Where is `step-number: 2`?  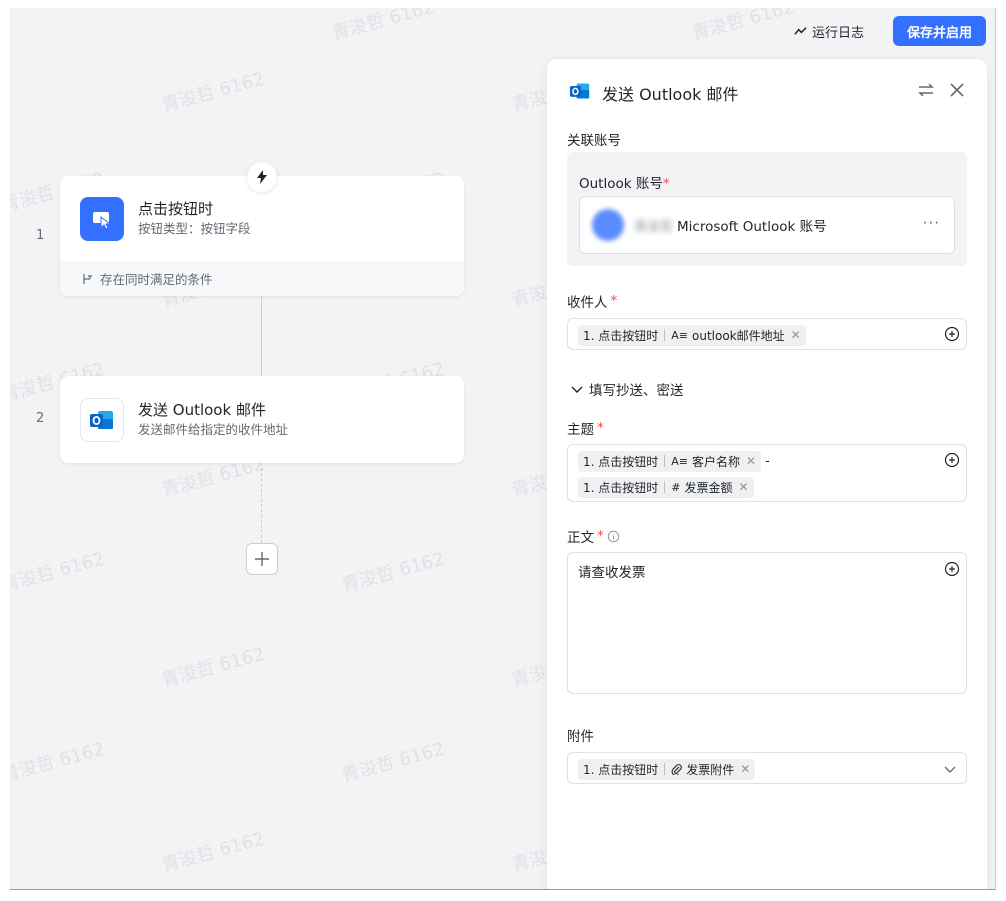 step-number: 2 is located at coordinates (40, 418).